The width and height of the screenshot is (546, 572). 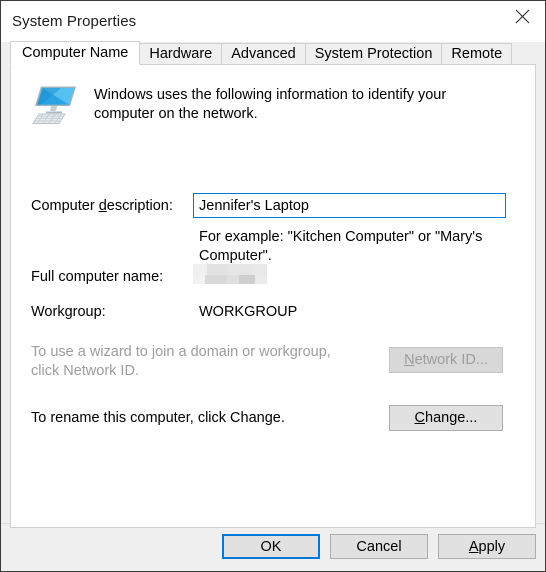 I want to click on dialog-footer: OK Cancel Apply, so click(x=273, y=547).